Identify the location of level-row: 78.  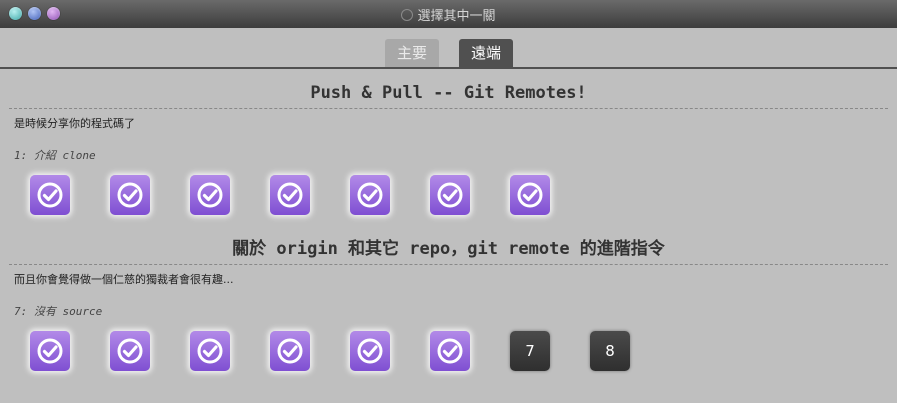
(448, 355).